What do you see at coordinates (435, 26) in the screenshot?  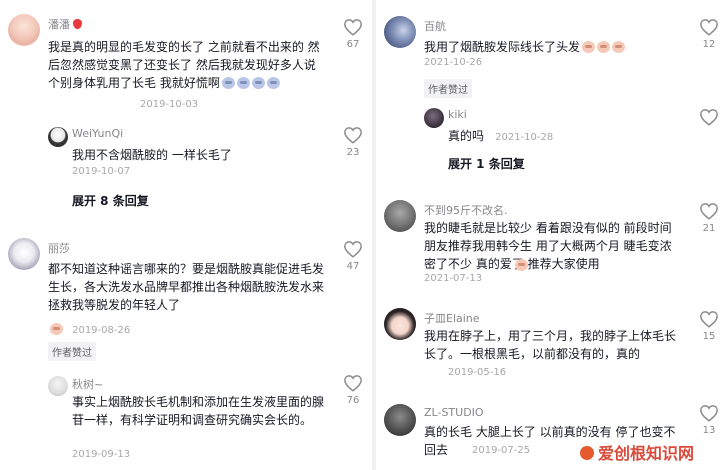 I see `comment-author: 百航` at bounding box center [435, 26].